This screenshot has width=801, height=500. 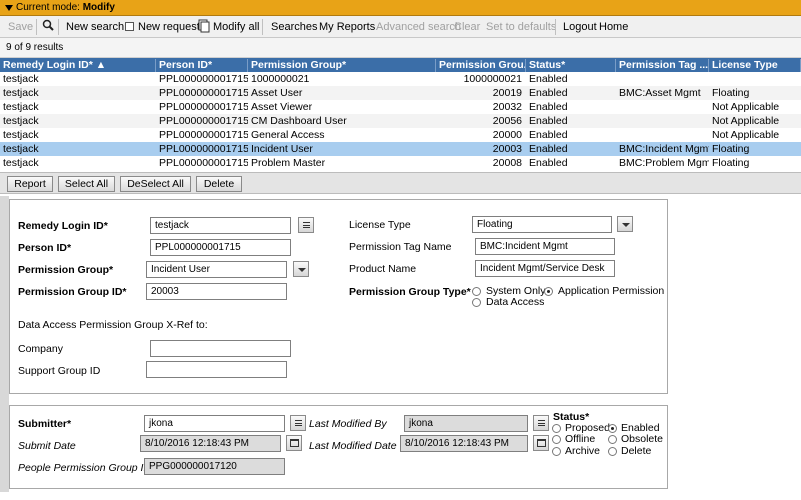 I want to click on product-name-field: Incident Mgmt/Service Desk, so click(x=545, y=268).